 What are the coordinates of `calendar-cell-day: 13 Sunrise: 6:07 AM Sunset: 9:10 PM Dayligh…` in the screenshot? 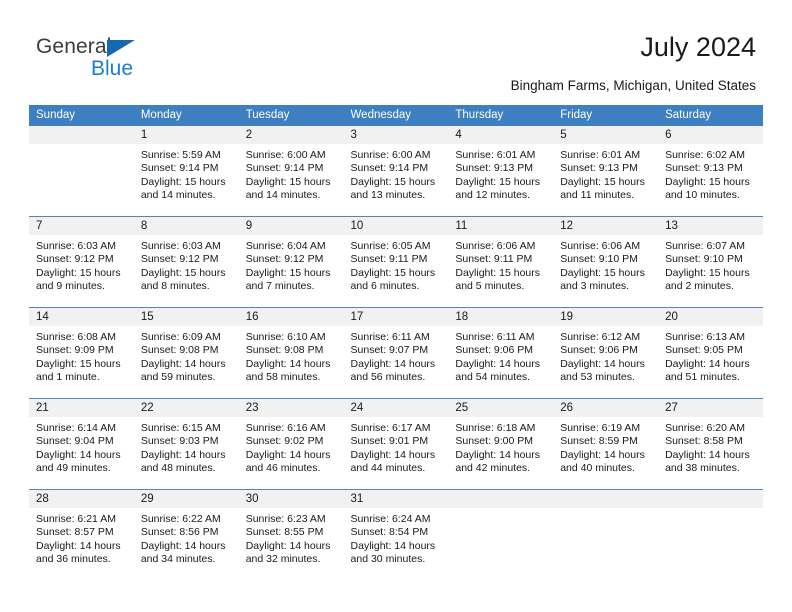 It's located at (710, 262).